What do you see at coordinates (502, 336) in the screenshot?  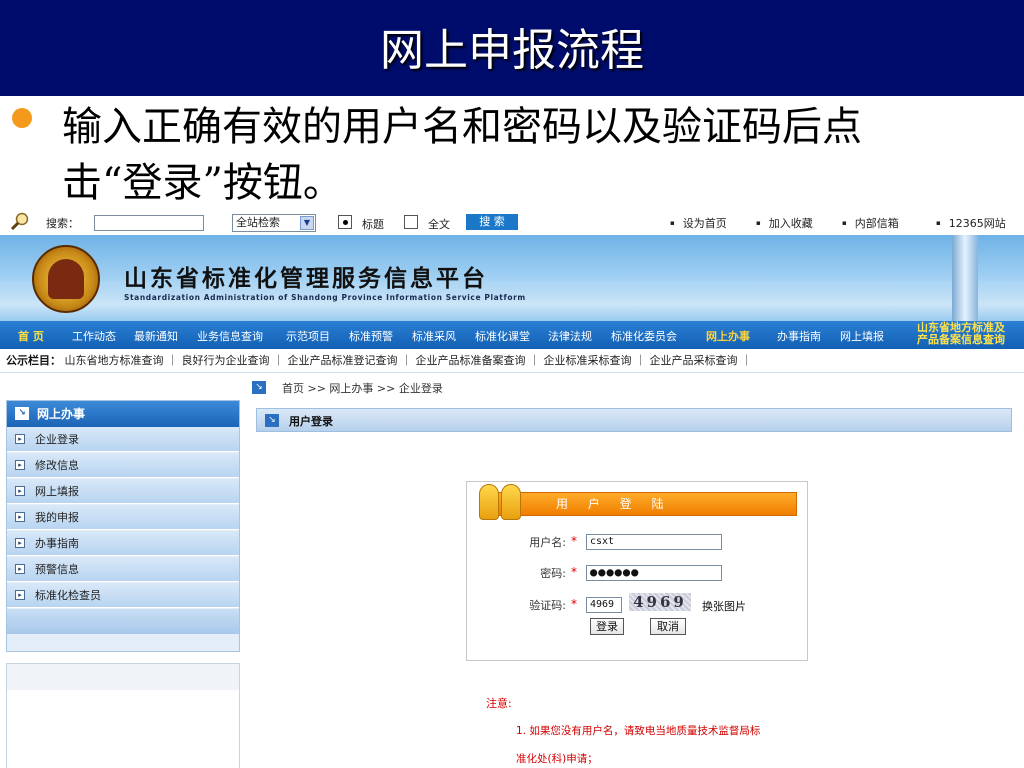 I see `nav-item-standard-classroom: 标准化课堂` at bounding box center [502, 336].